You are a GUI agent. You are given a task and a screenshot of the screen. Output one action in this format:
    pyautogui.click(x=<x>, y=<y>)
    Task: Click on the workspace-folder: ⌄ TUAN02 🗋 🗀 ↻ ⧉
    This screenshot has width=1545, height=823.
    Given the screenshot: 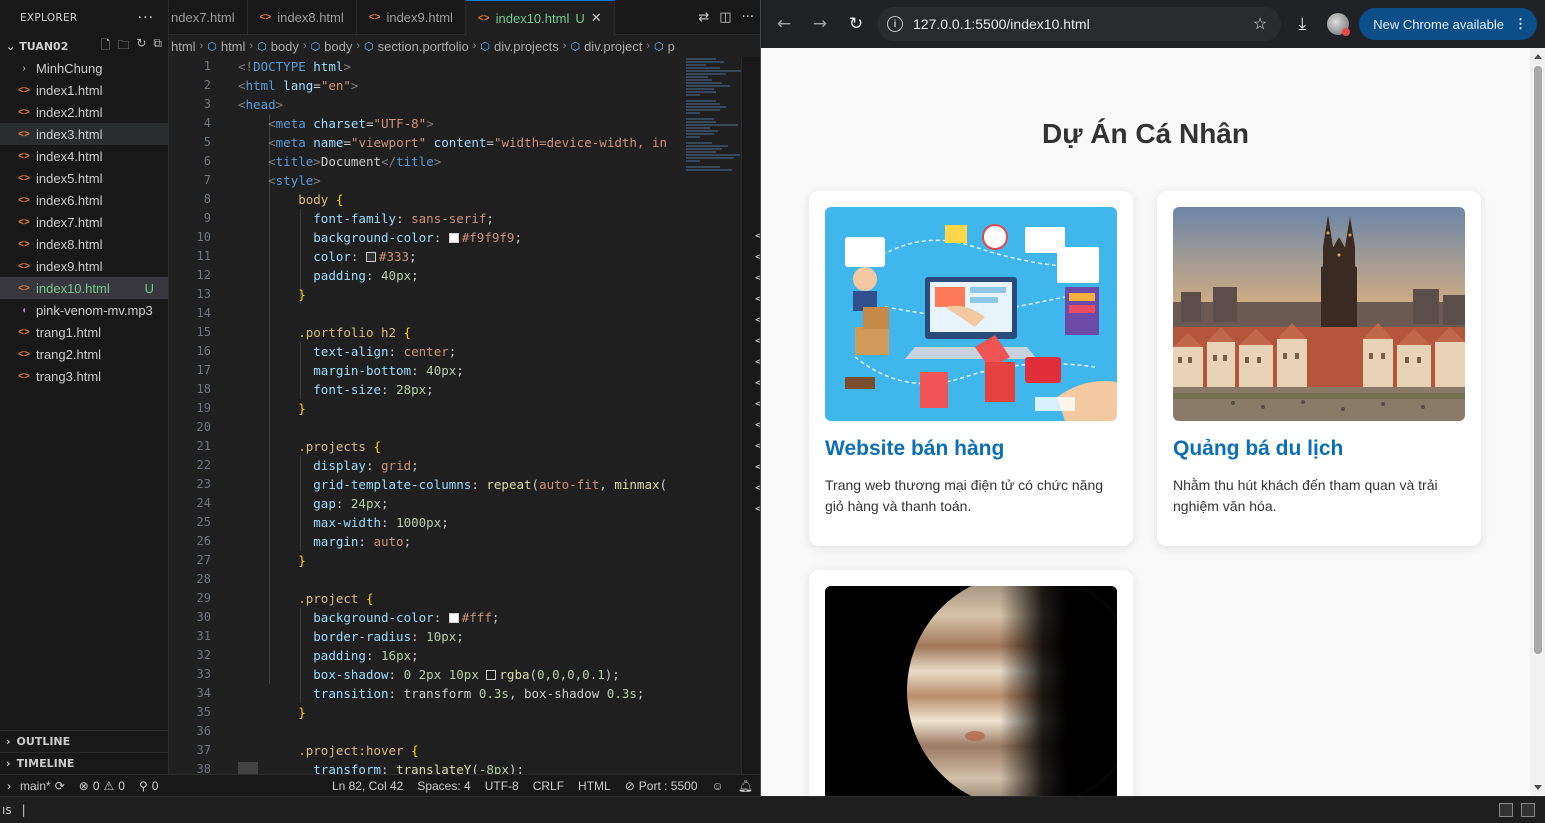 What is the action you would take?
    pyautogui.click(x=84, y=46)
    